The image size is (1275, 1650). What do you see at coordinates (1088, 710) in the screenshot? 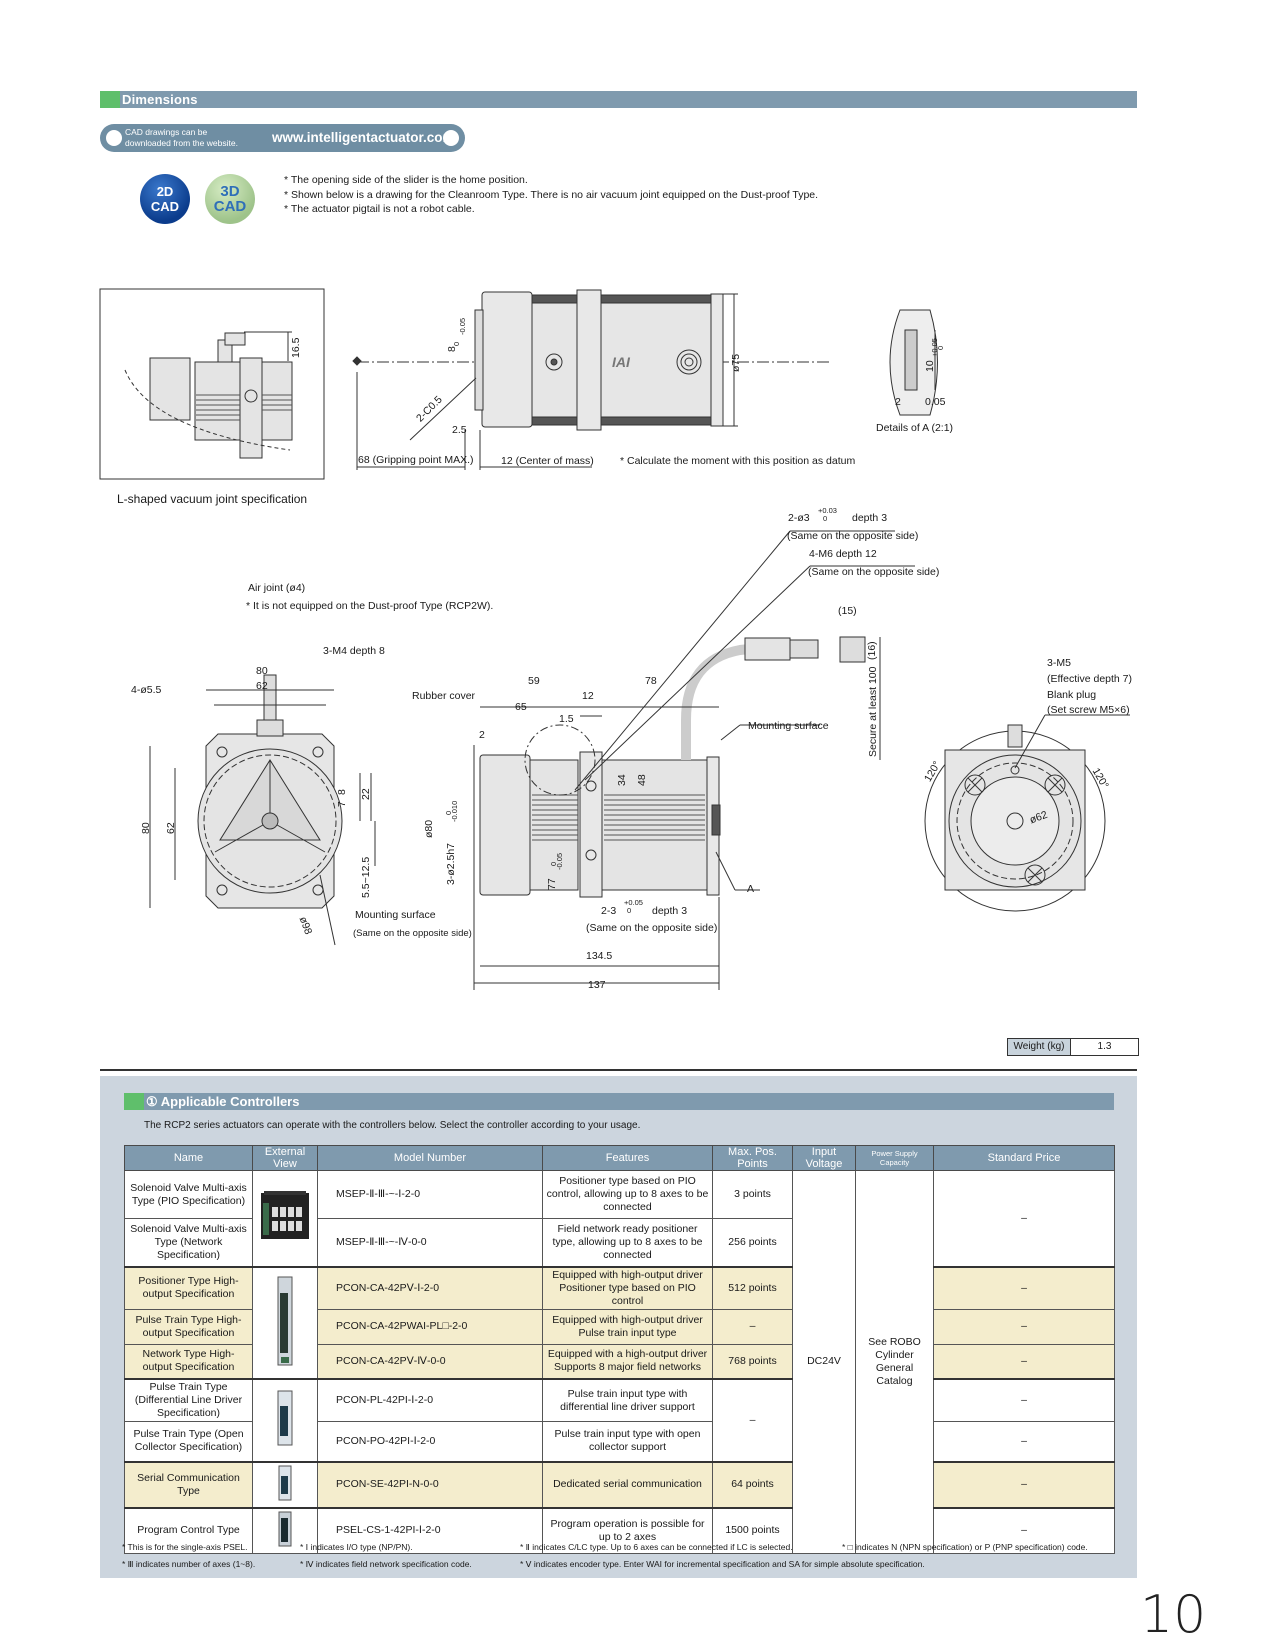
I see `set-screw-label: (Set screw M5×6)` at bounding box center [1088, 710].